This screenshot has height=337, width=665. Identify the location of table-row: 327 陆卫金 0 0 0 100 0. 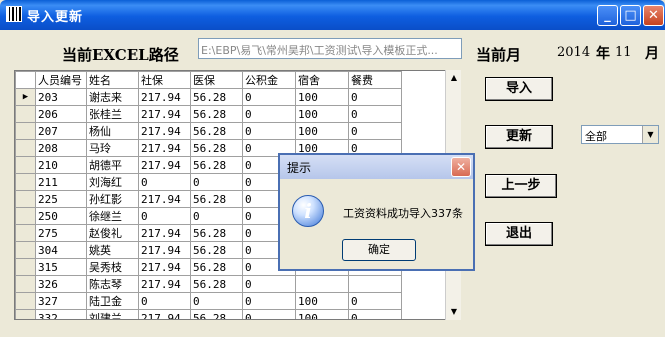
(208, 301).